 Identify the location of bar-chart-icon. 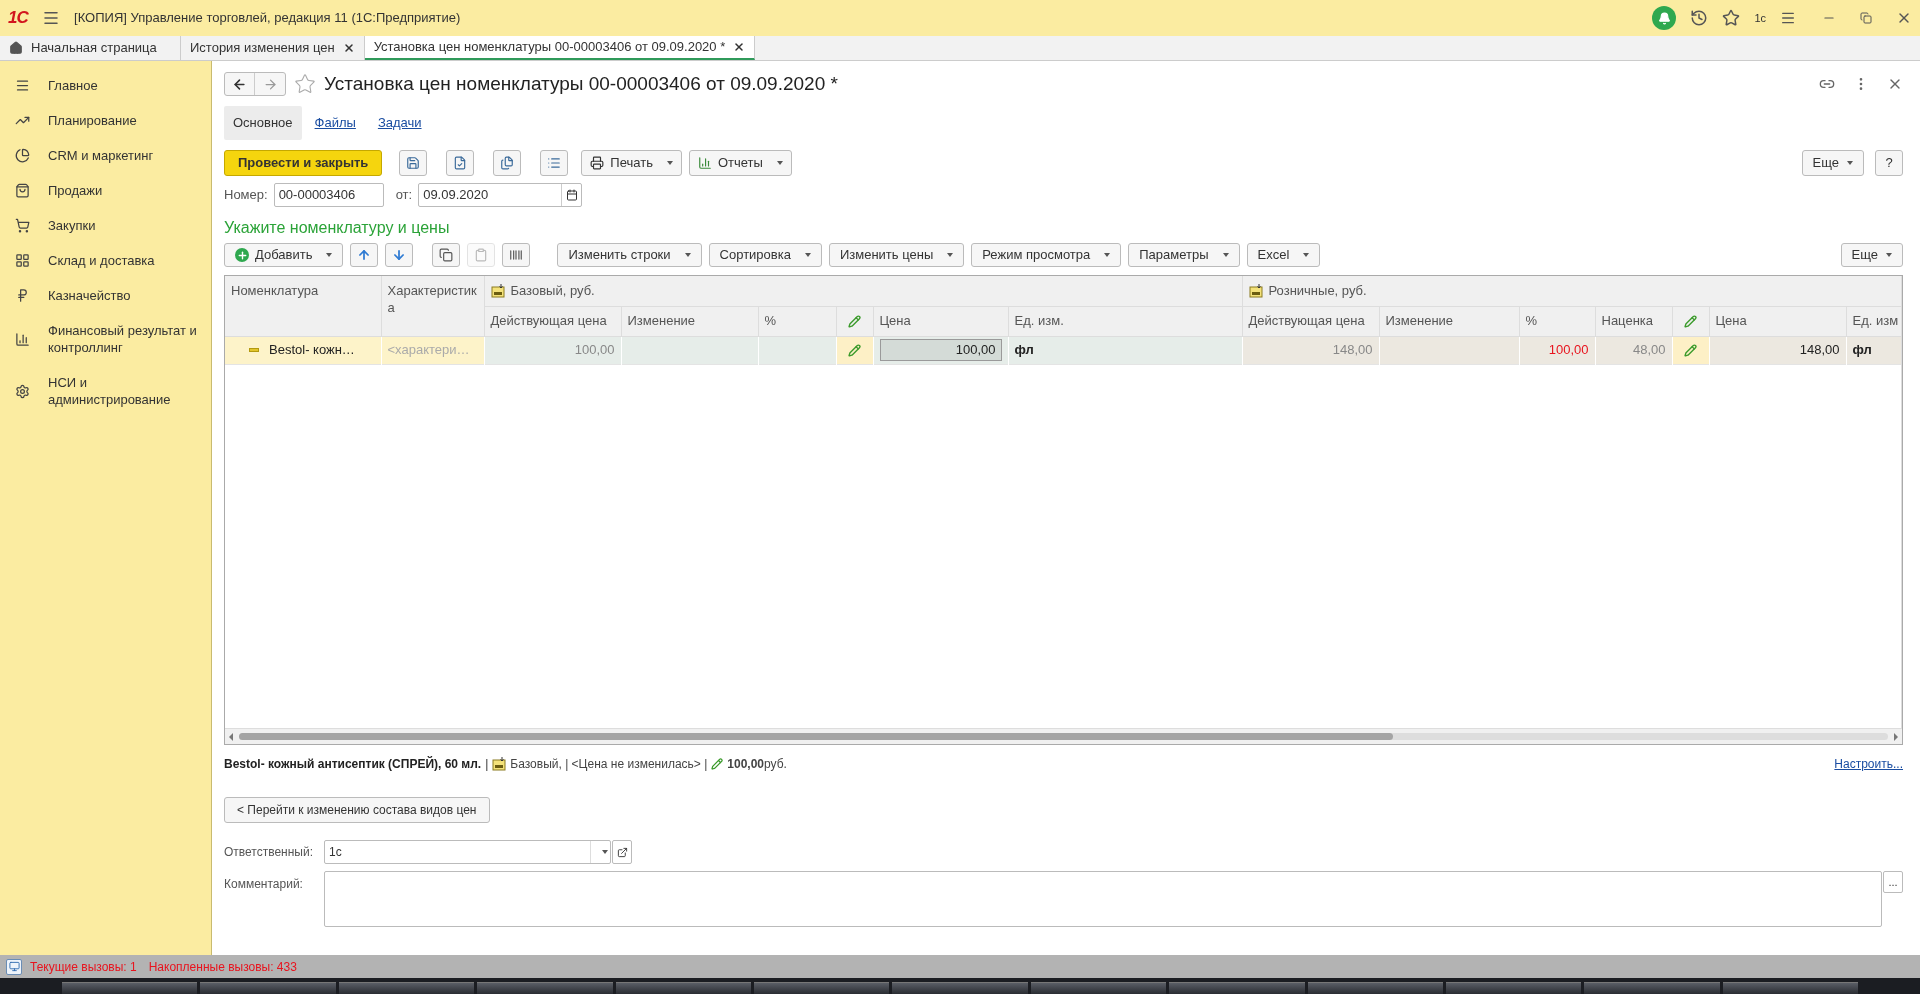
(22, 339).